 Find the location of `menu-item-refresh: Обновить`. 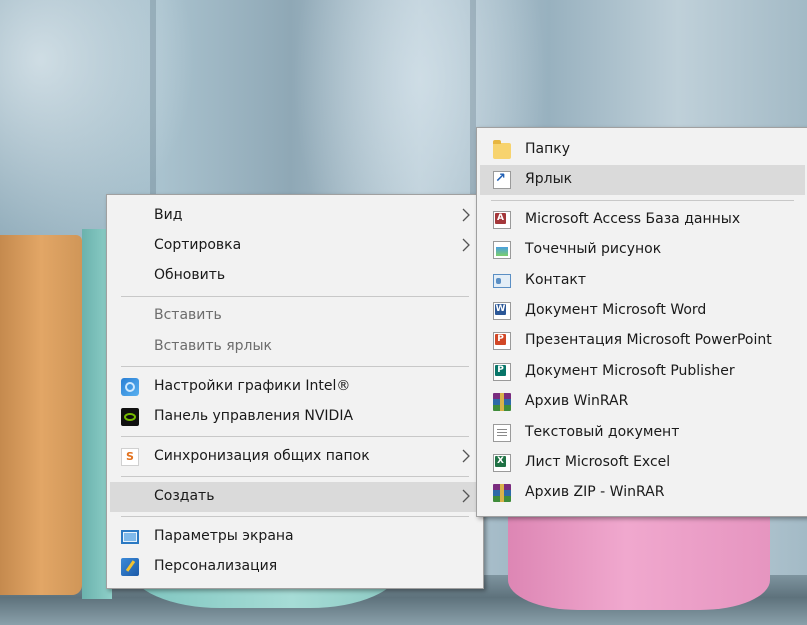

menu-item-refresh: Обновить is located at coordinates (295, 276).